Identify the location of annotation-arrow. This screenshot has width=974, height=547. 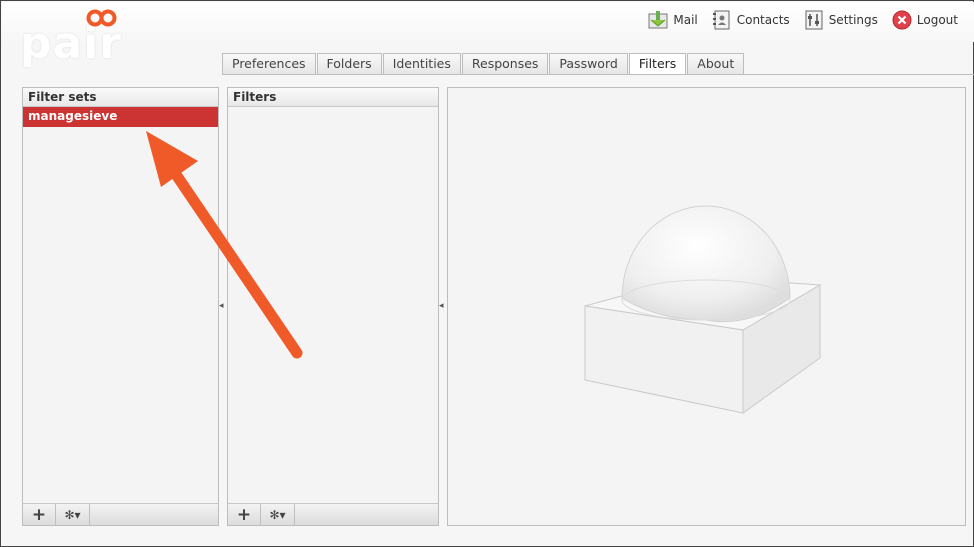
(224, 245).